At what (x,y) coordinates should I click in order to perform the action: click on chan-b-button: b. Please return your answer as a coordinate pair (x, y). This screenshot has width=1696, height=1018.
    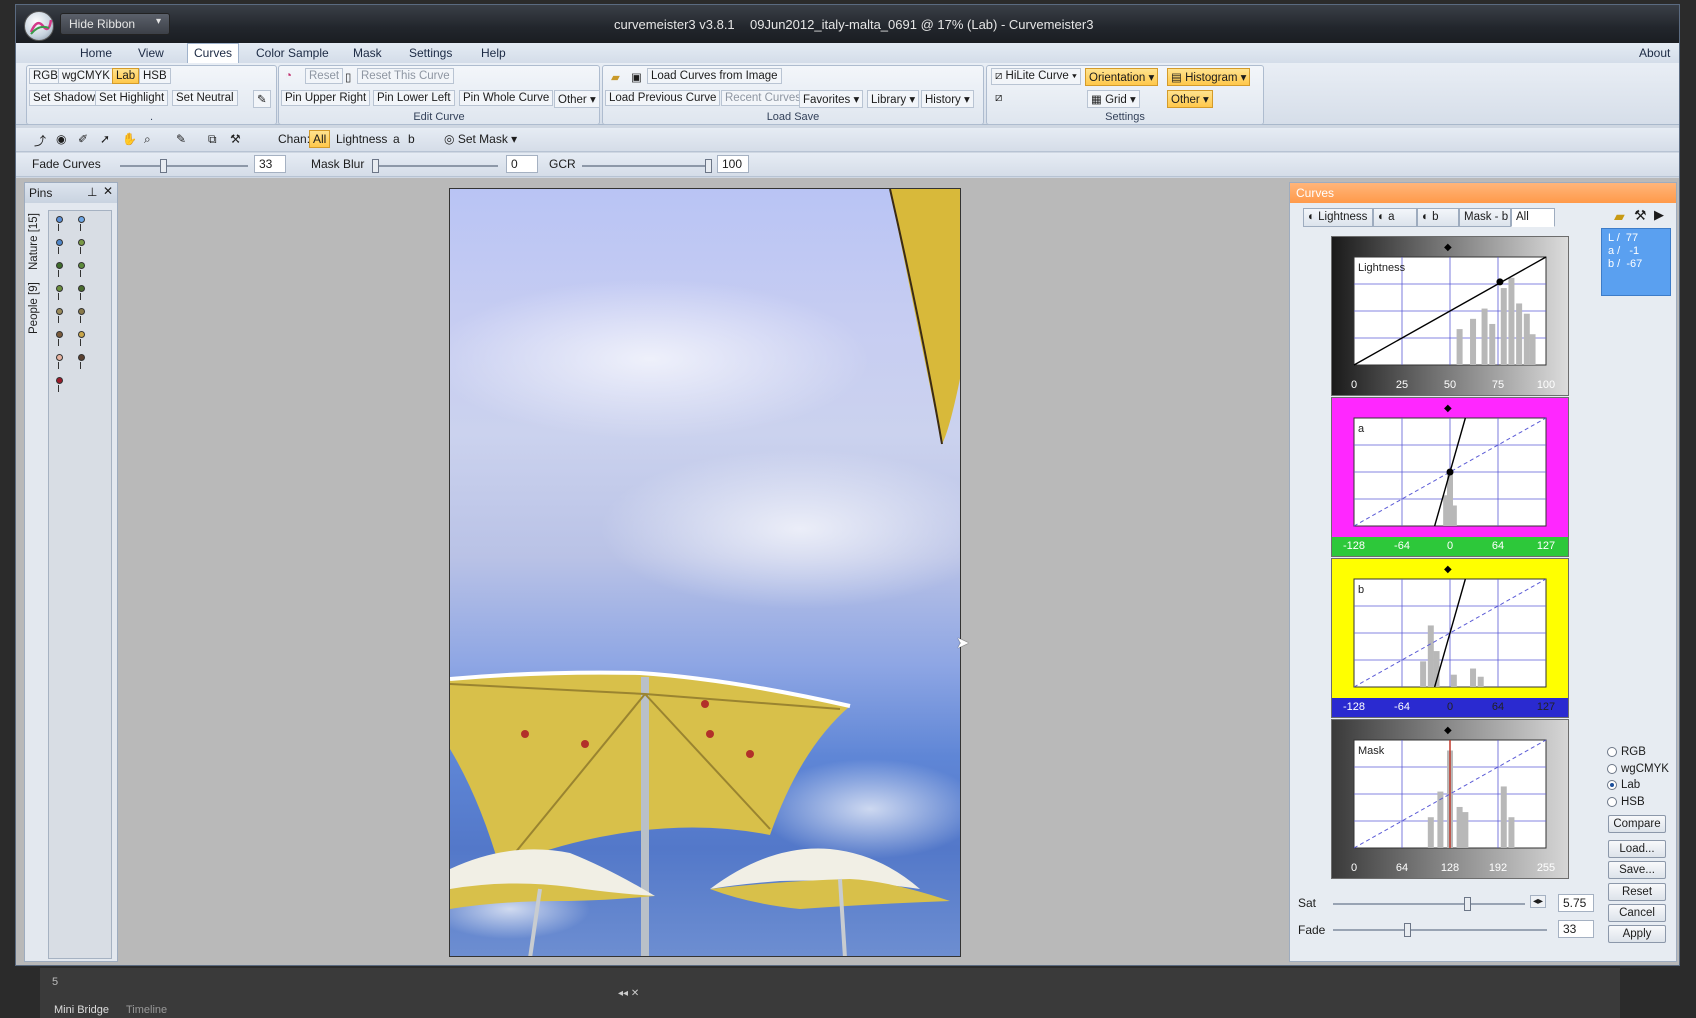
    Looking at the image, I should click on (411, 139).